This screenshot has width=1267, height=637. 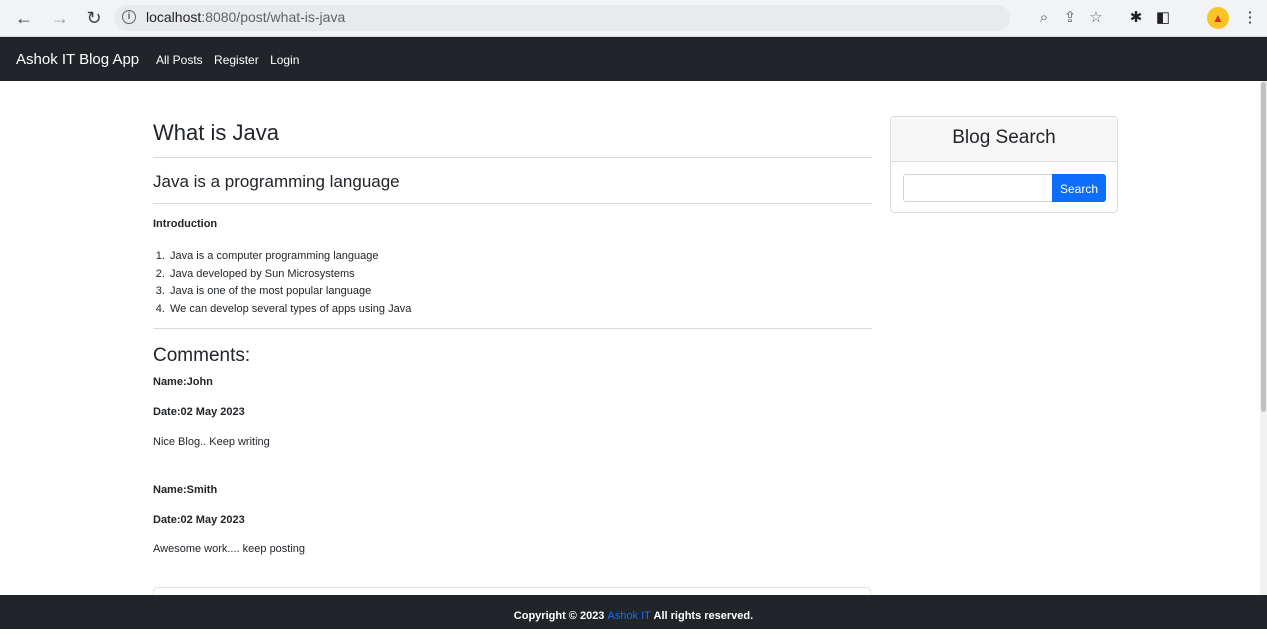 I want to click on forward-arrow-icon: →, so click(x=60, y=18).